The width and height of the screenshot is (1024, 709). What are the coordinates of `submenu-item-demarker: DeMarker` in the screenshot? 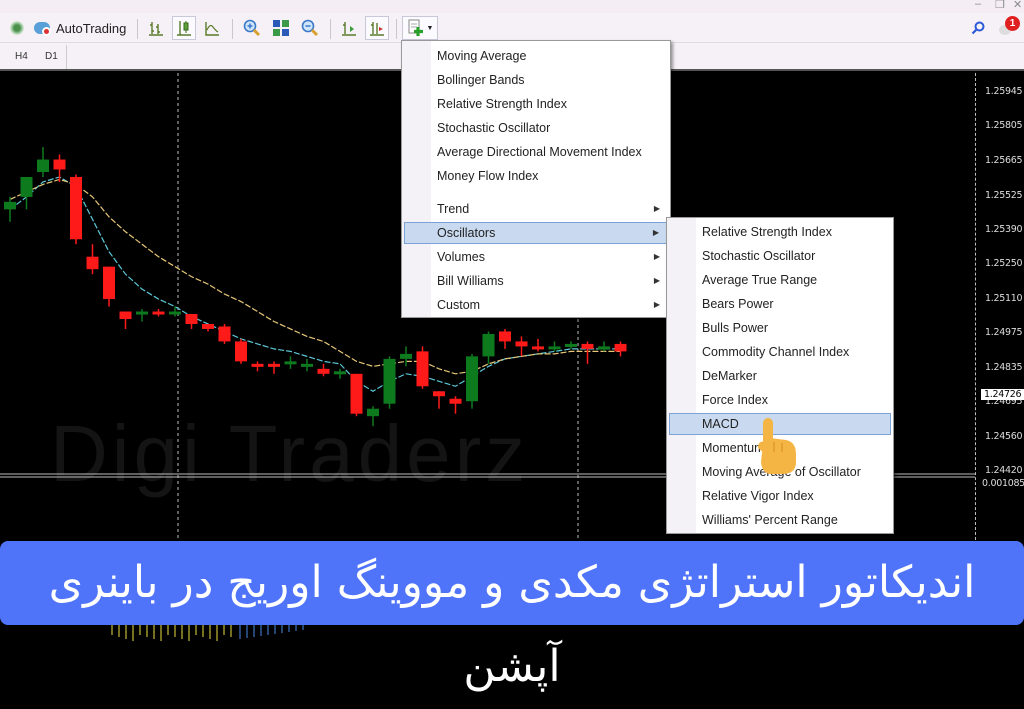 It's located at (780, 376).